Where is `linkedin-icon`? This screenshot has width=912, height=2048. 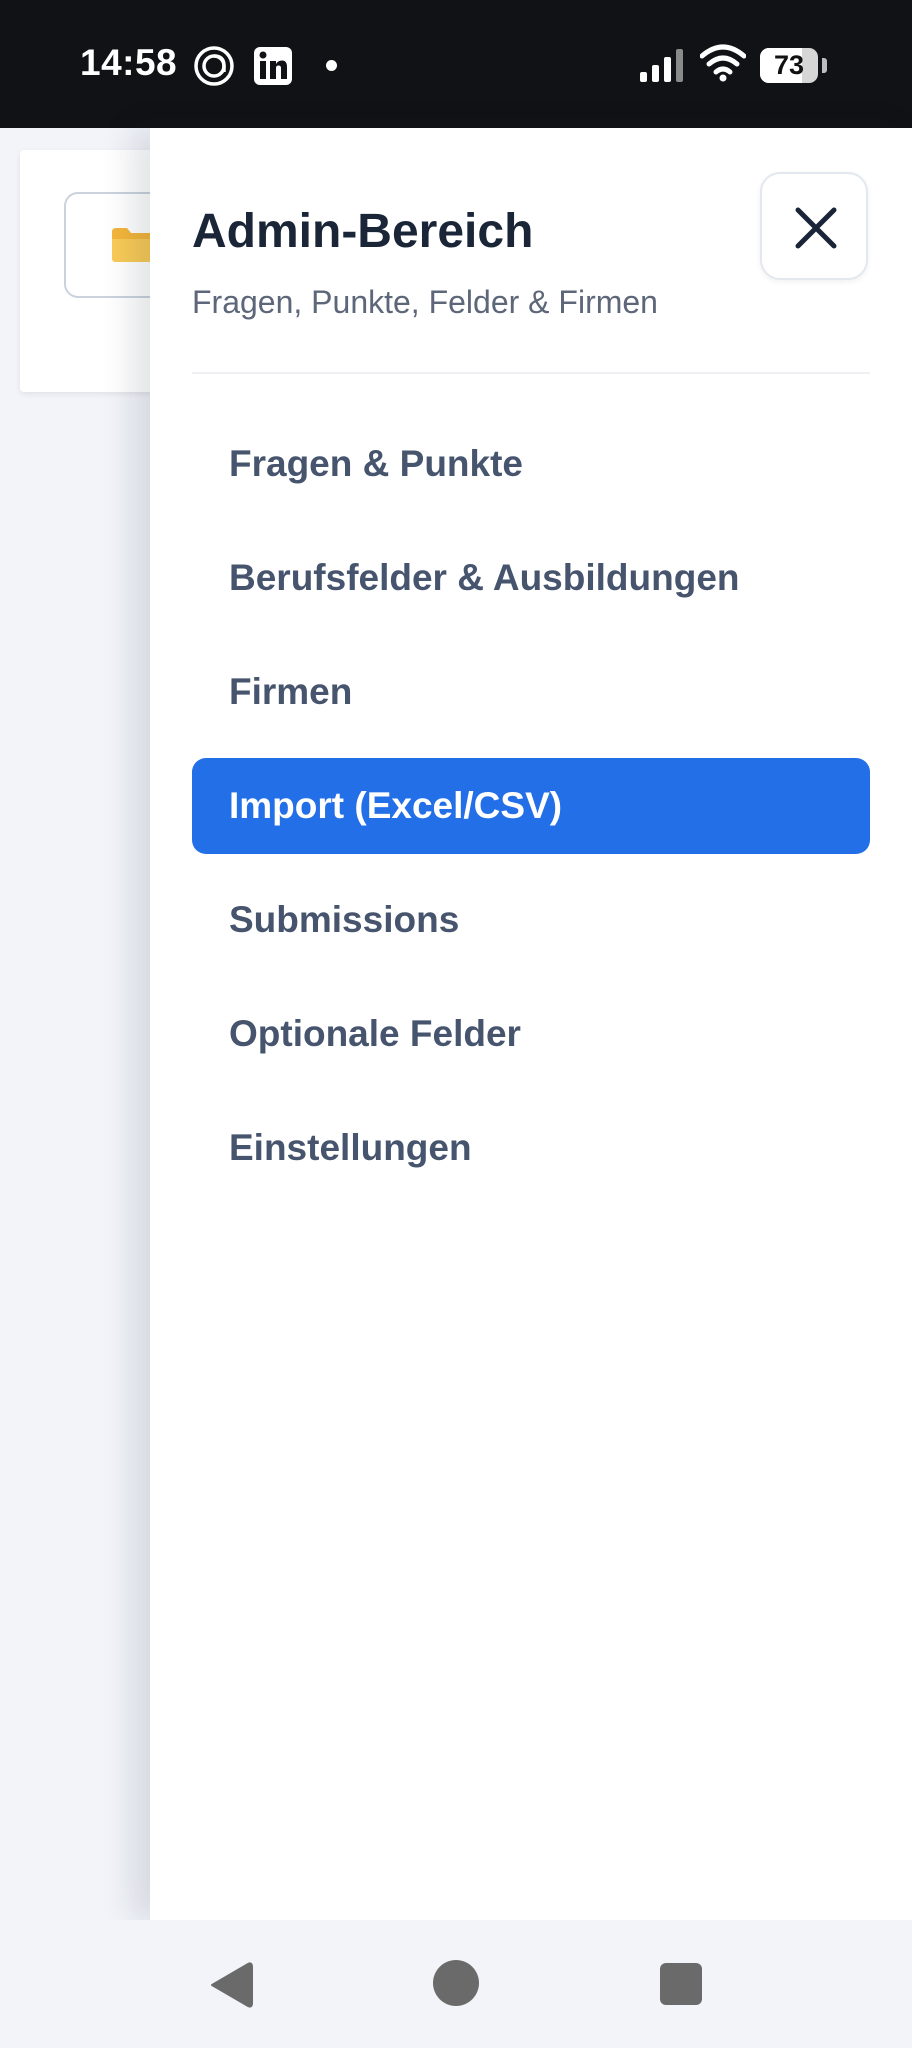
linkedin-icon is located at coordinates (273, 66).